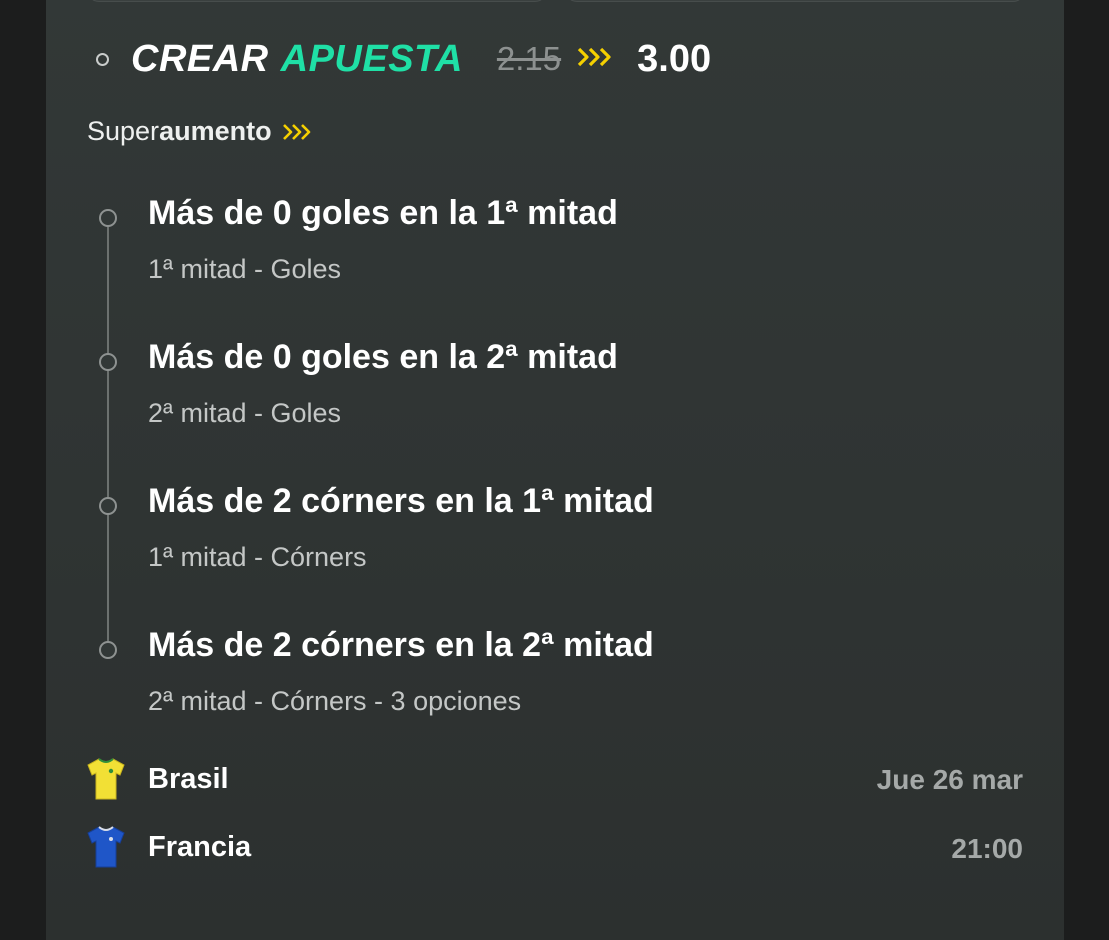  I want to click on boost-suffix: aumento, so click(215, 131).